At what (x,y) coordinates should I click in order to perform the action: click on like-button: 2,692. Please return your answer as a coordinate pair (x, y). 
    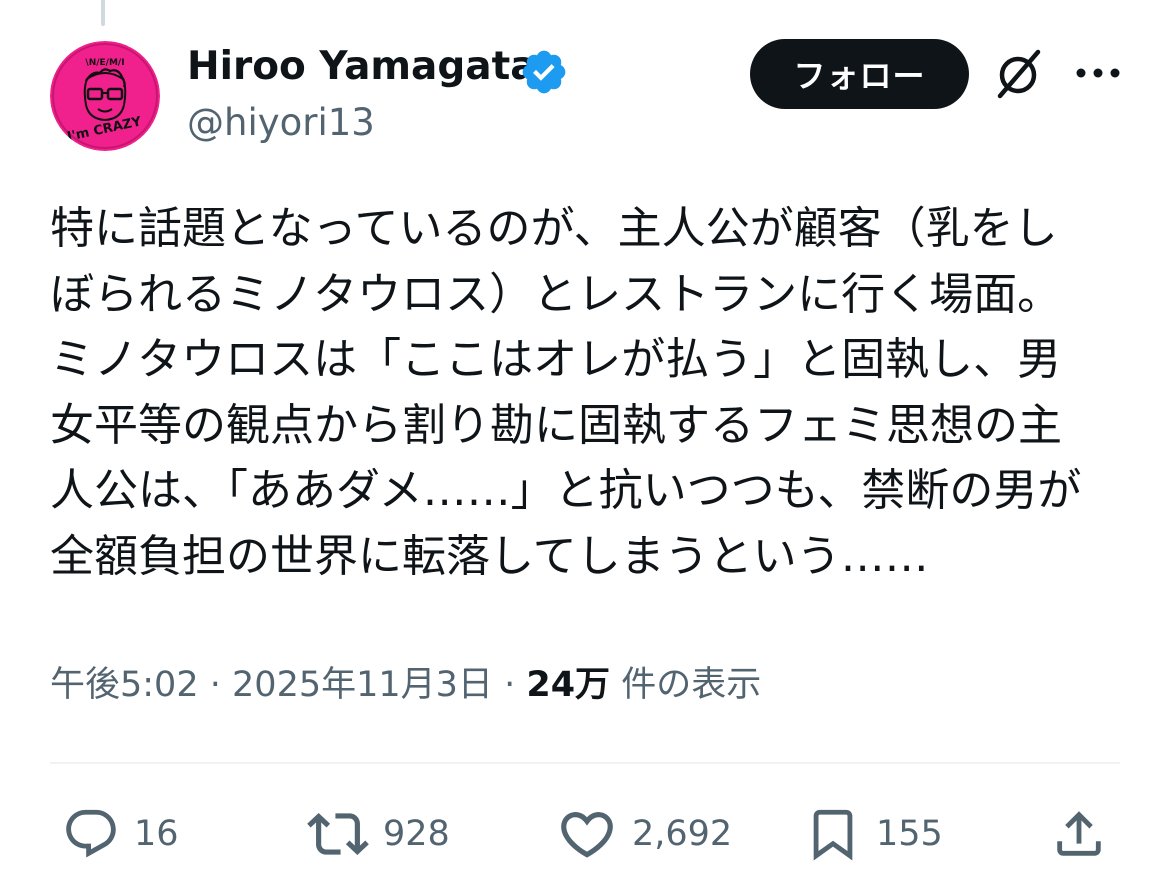
    Looking at the image, I should click on (644, 834).